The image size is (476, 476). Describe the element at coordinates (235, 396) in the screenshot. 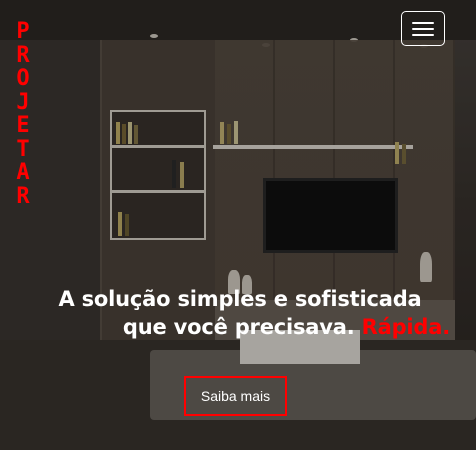

I see `saiba-mais-button: Saiba mais` at that location.